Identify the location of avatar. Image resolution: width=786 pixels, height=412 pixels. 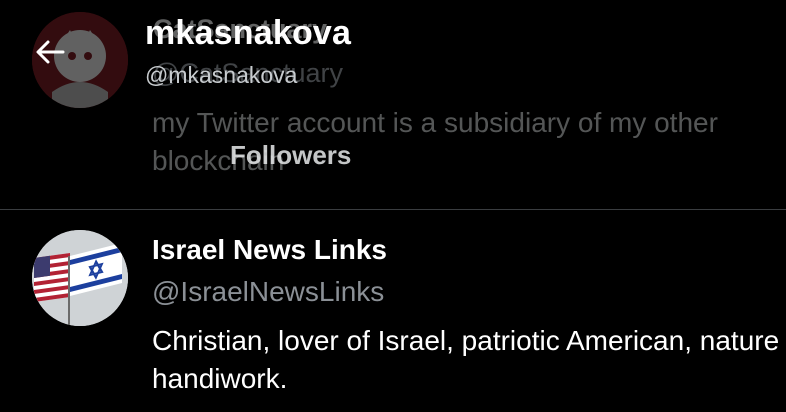
(80, 278).